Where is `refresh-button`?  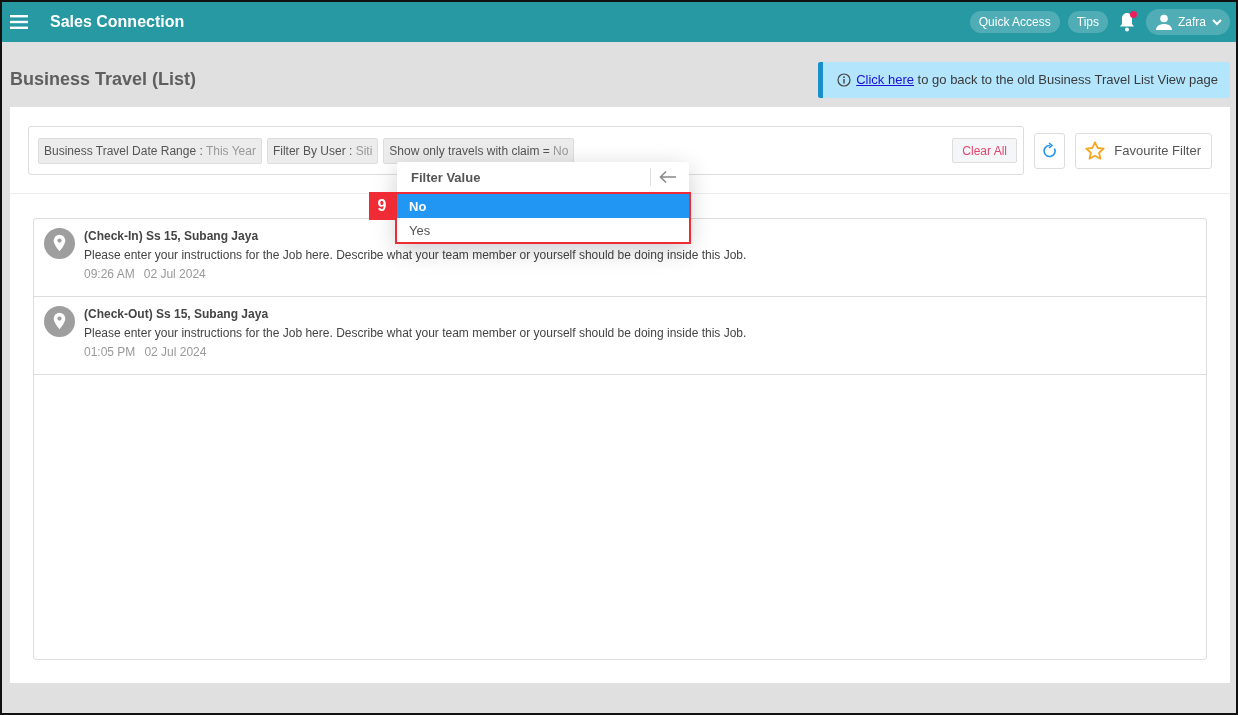
refresh-button is located at coordinates (1050, 150).